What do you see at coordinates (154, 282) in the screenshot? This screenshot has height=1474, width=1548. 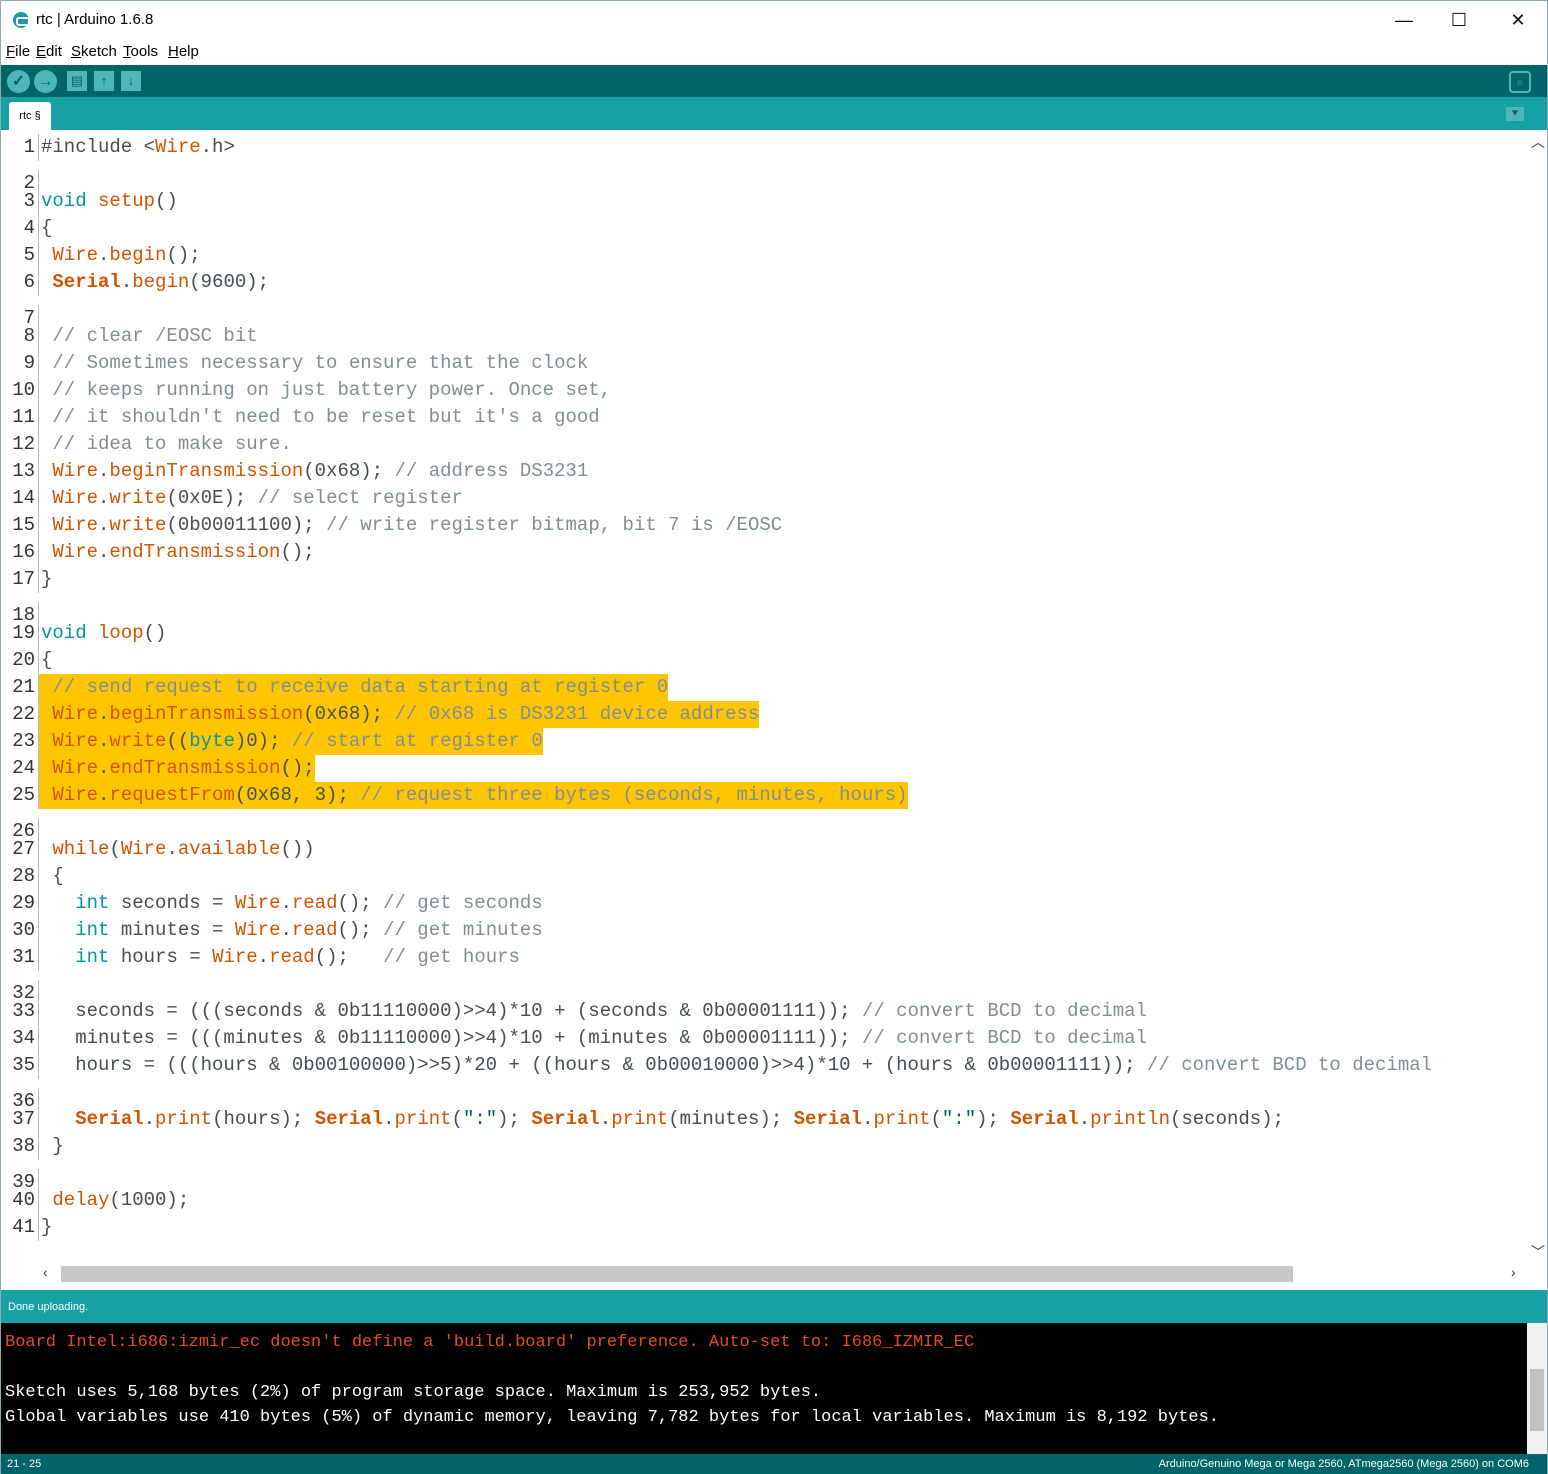 I see `code-text: Serial.begin(9600);` at bounding box center [154, 282].